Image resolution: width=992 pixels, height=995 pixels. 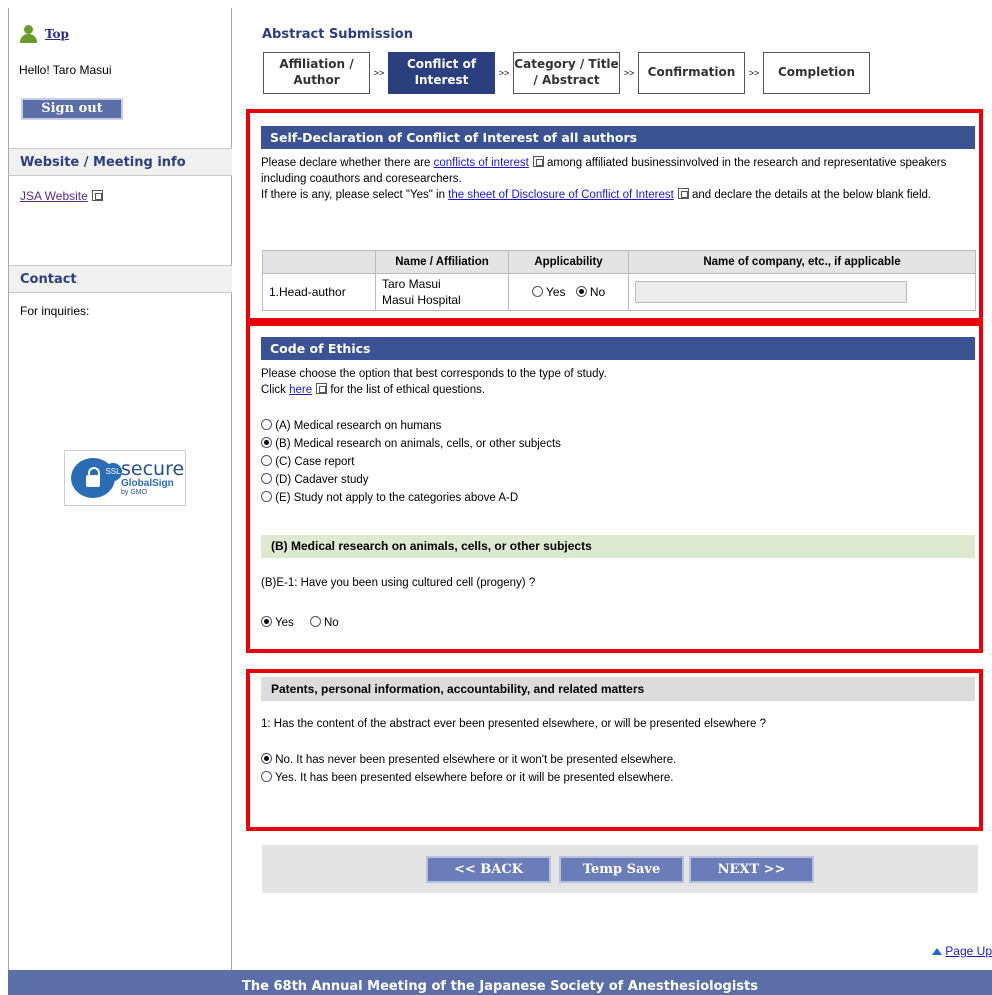 I want to click on website-heading: Website / Meeting info, so click(x=120, y=162).